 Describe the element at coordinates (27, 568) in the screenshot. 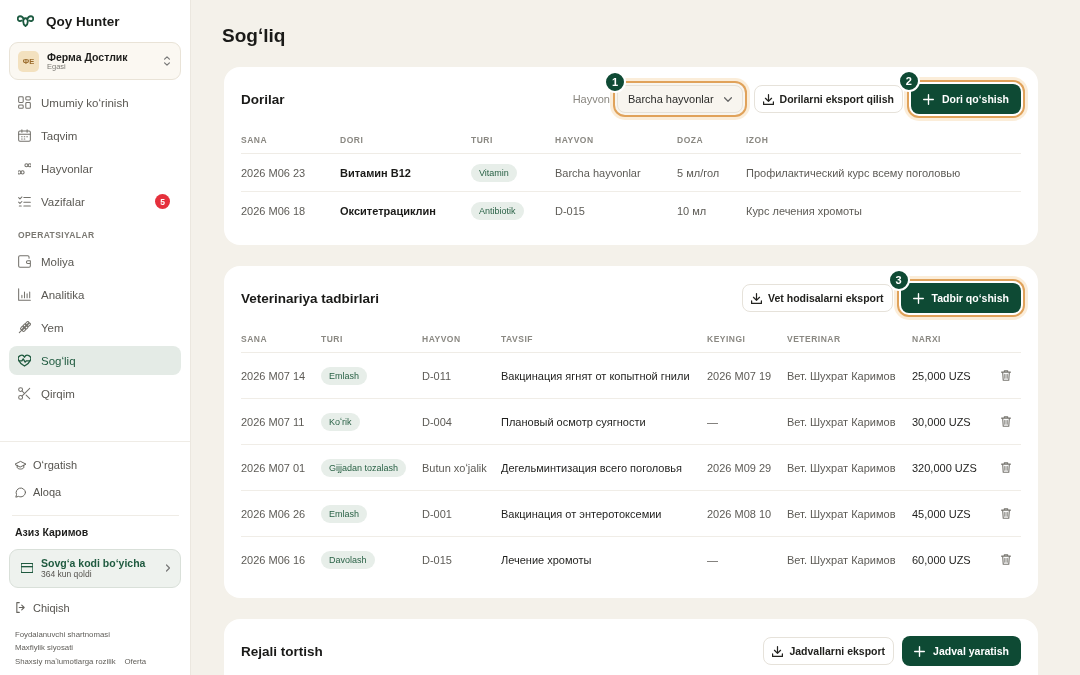

I see `credit-card-icon` at that location.